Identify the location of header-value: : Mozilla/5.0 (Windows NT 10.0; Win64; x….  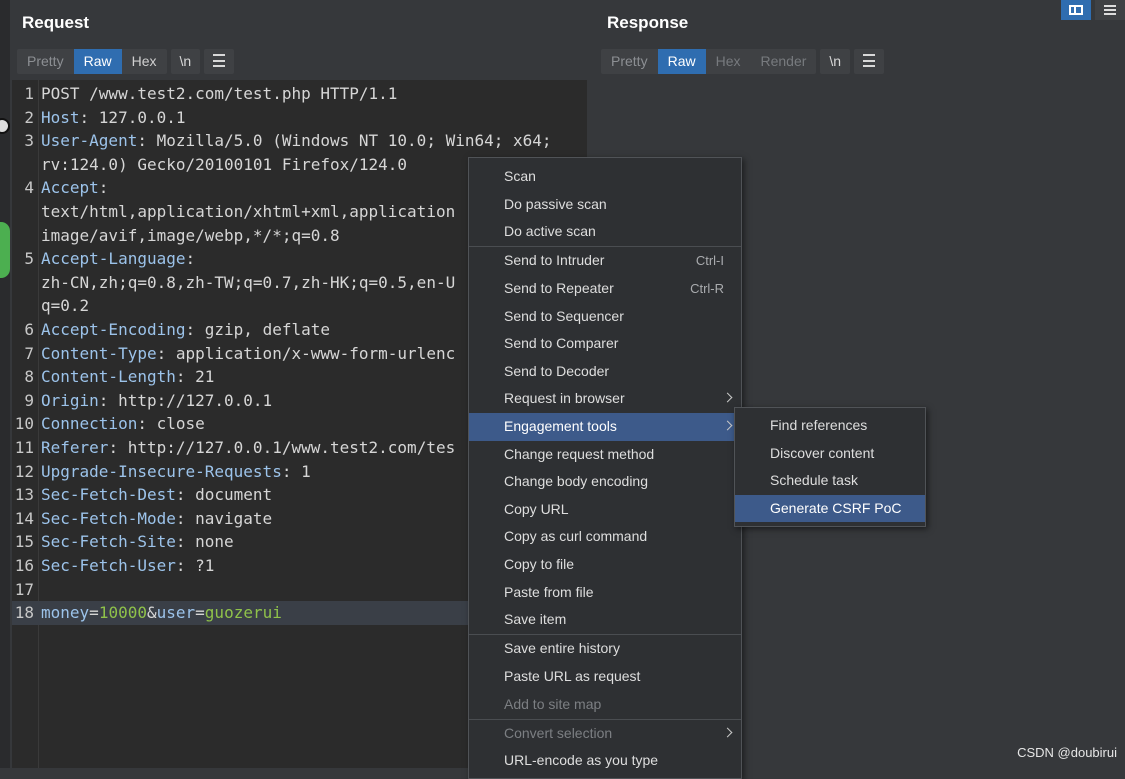
(344, 141).